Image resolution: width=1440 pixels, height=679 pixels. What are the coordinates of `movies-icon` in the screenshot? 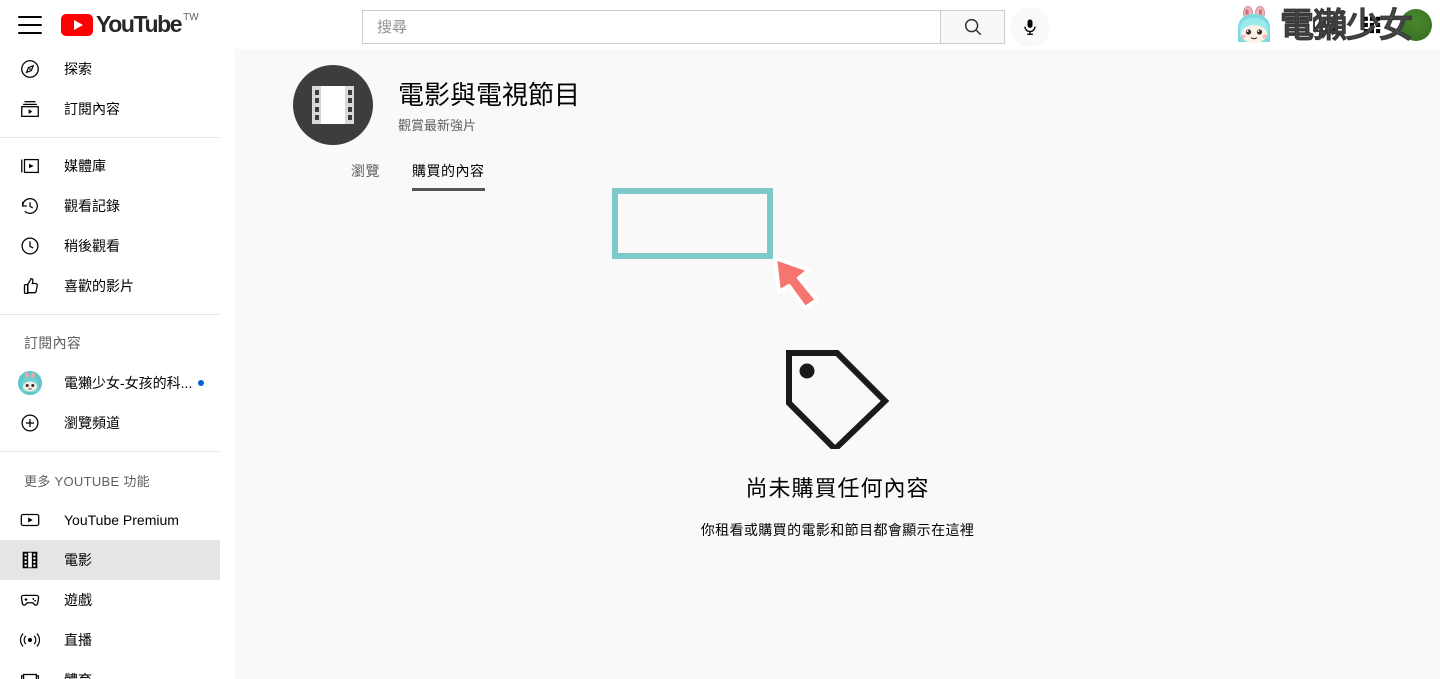 It's located at (30, 560).